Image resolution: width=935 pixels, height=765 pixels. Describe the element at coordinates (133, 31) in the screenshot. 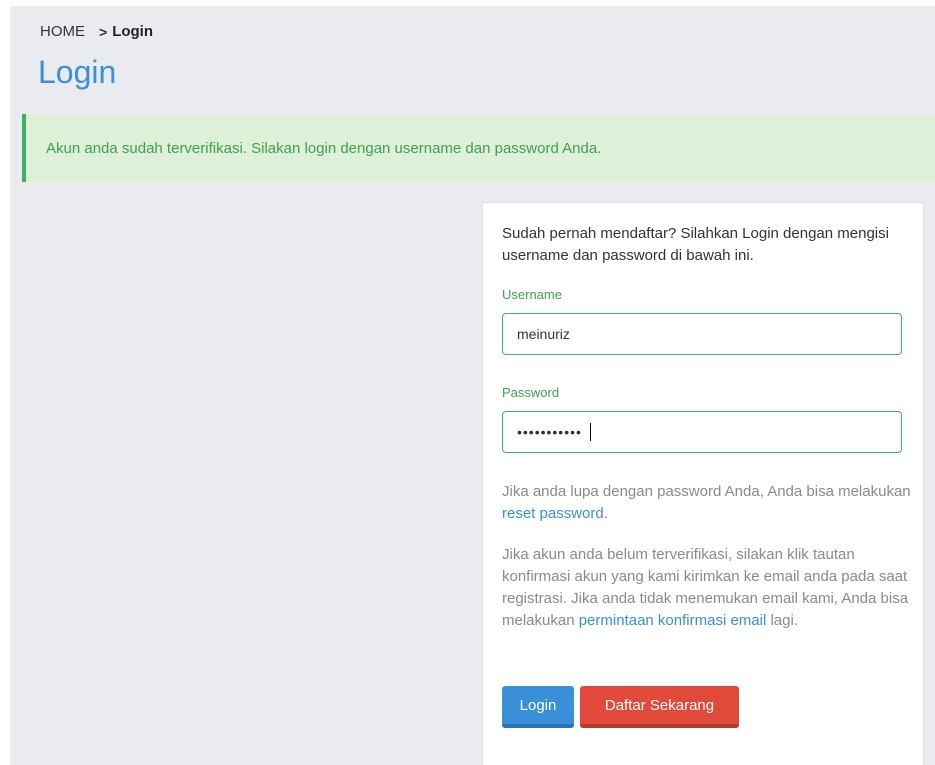

I see `breadcrumb-current: Login` at that location.